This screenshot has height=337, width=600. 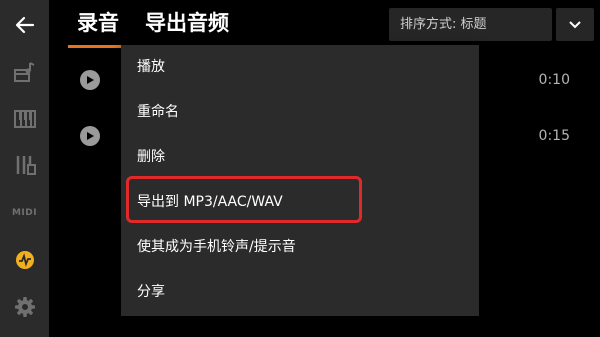 I want to click on back-arrow-icon, so click(x=24, y=25).